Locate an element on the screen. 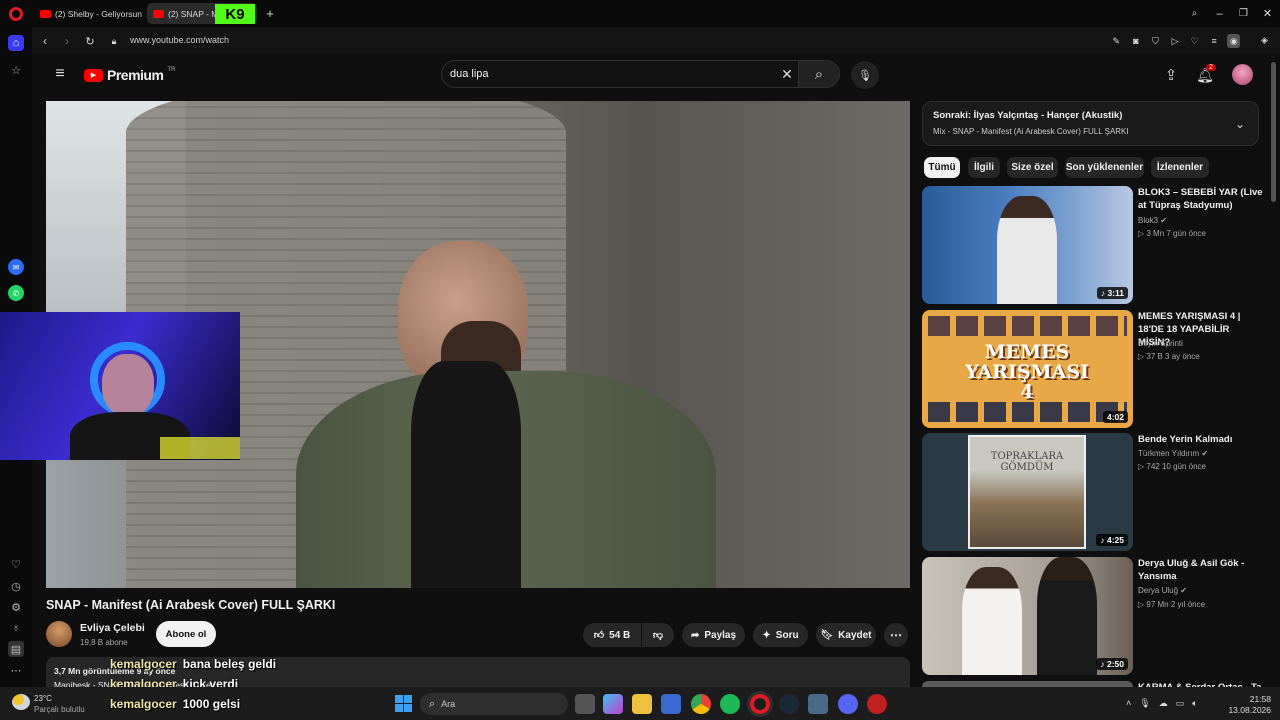 The image size is (1280, 720). related-thumbnail: TOPRAKLARA GÖMDÜM ♪ 4:25 is located at coordinates (1027, 492).